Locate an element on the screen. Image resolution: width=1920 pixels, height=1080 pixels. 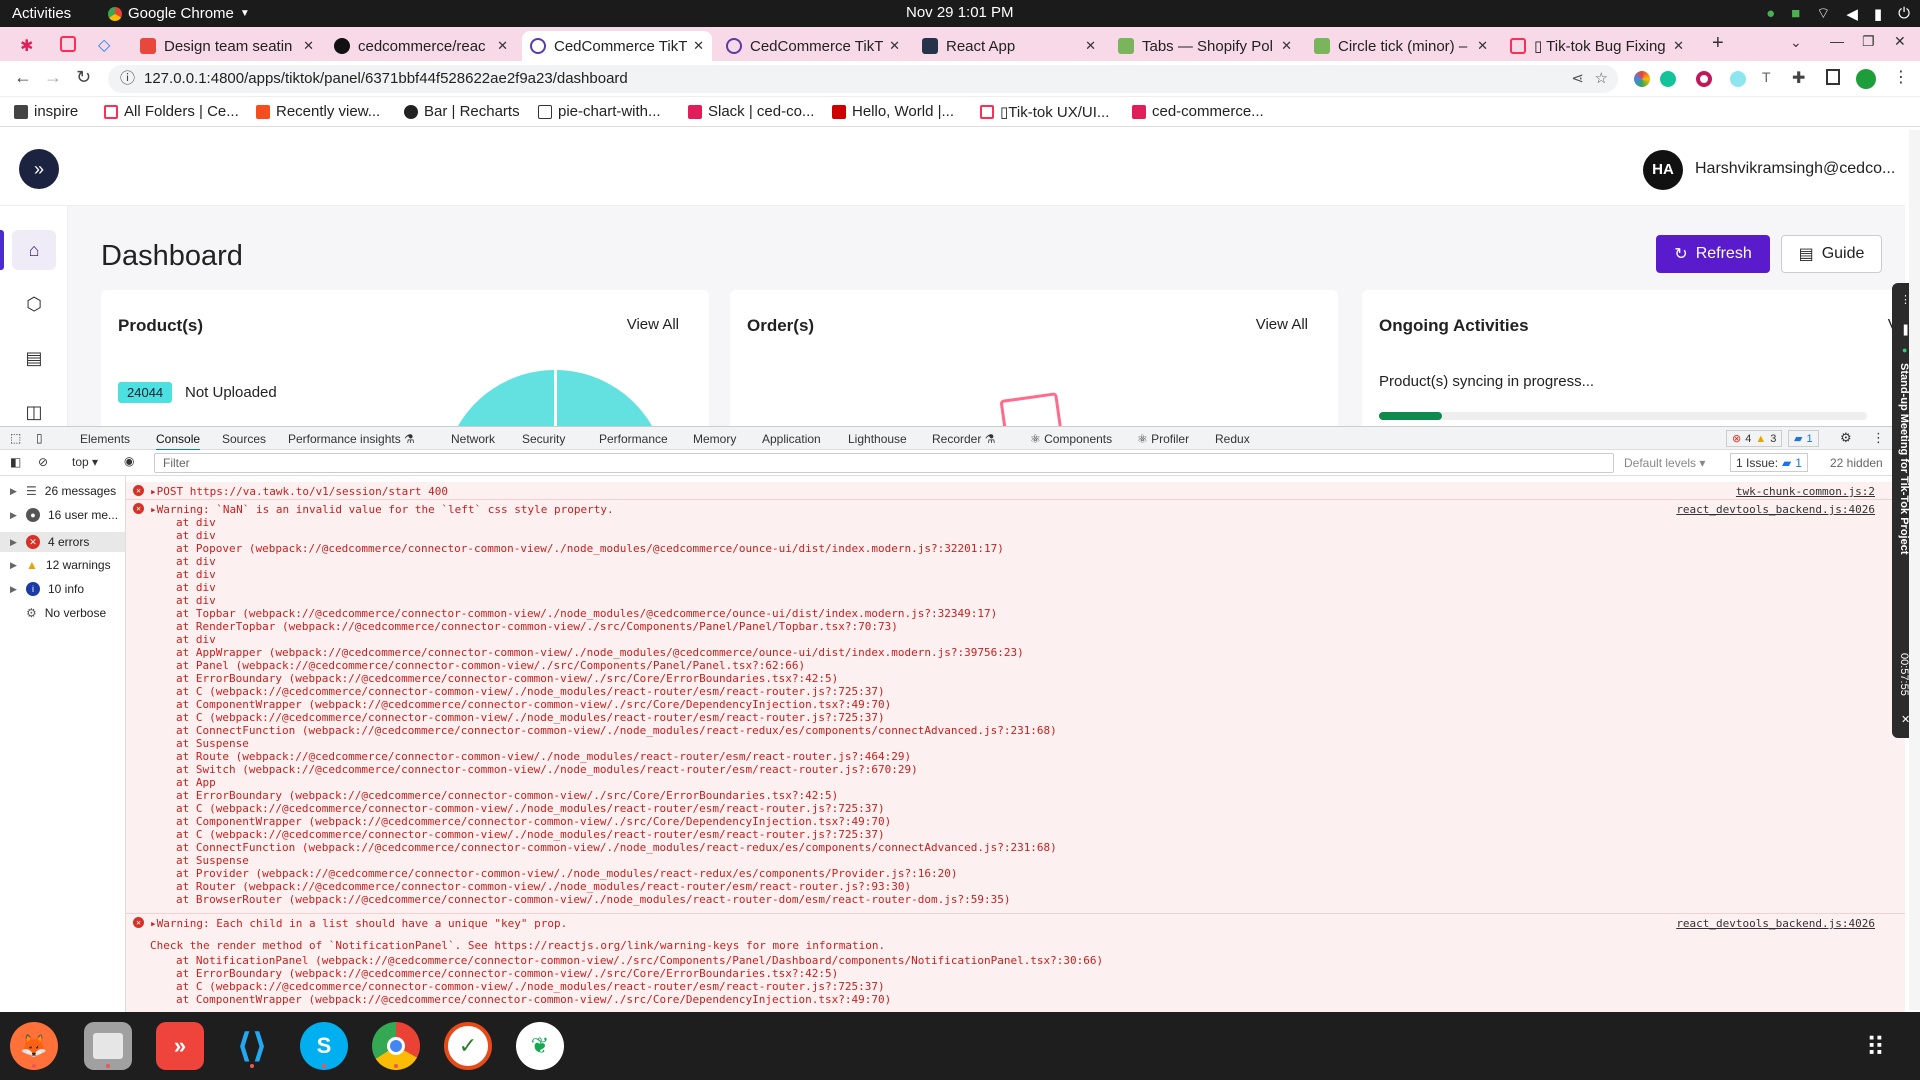
issues-counter: ▰ 1 is located at coordinates (1803, 438).